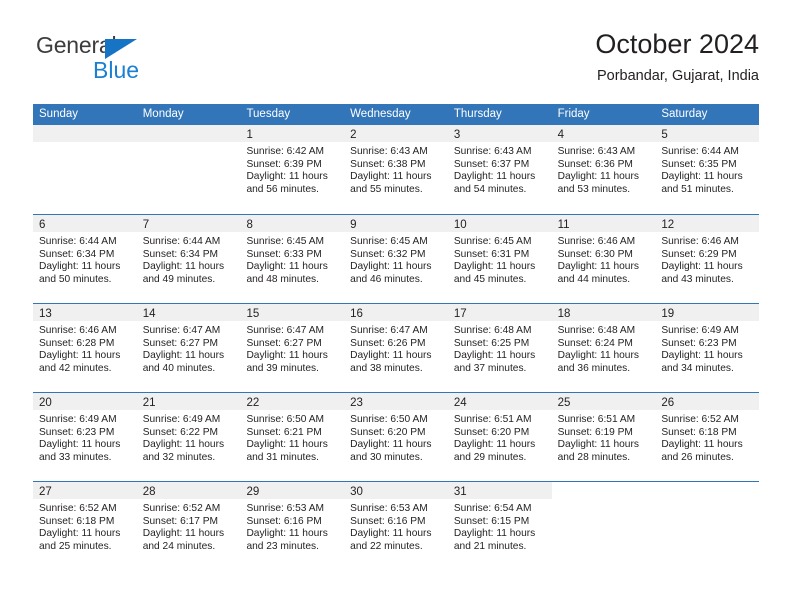 This screenshot has width=792, height=612. Describe the element at coordinates (75, 546) in the screenshot. I see `daylight-text-line2: and 25 minutes.` at that location.